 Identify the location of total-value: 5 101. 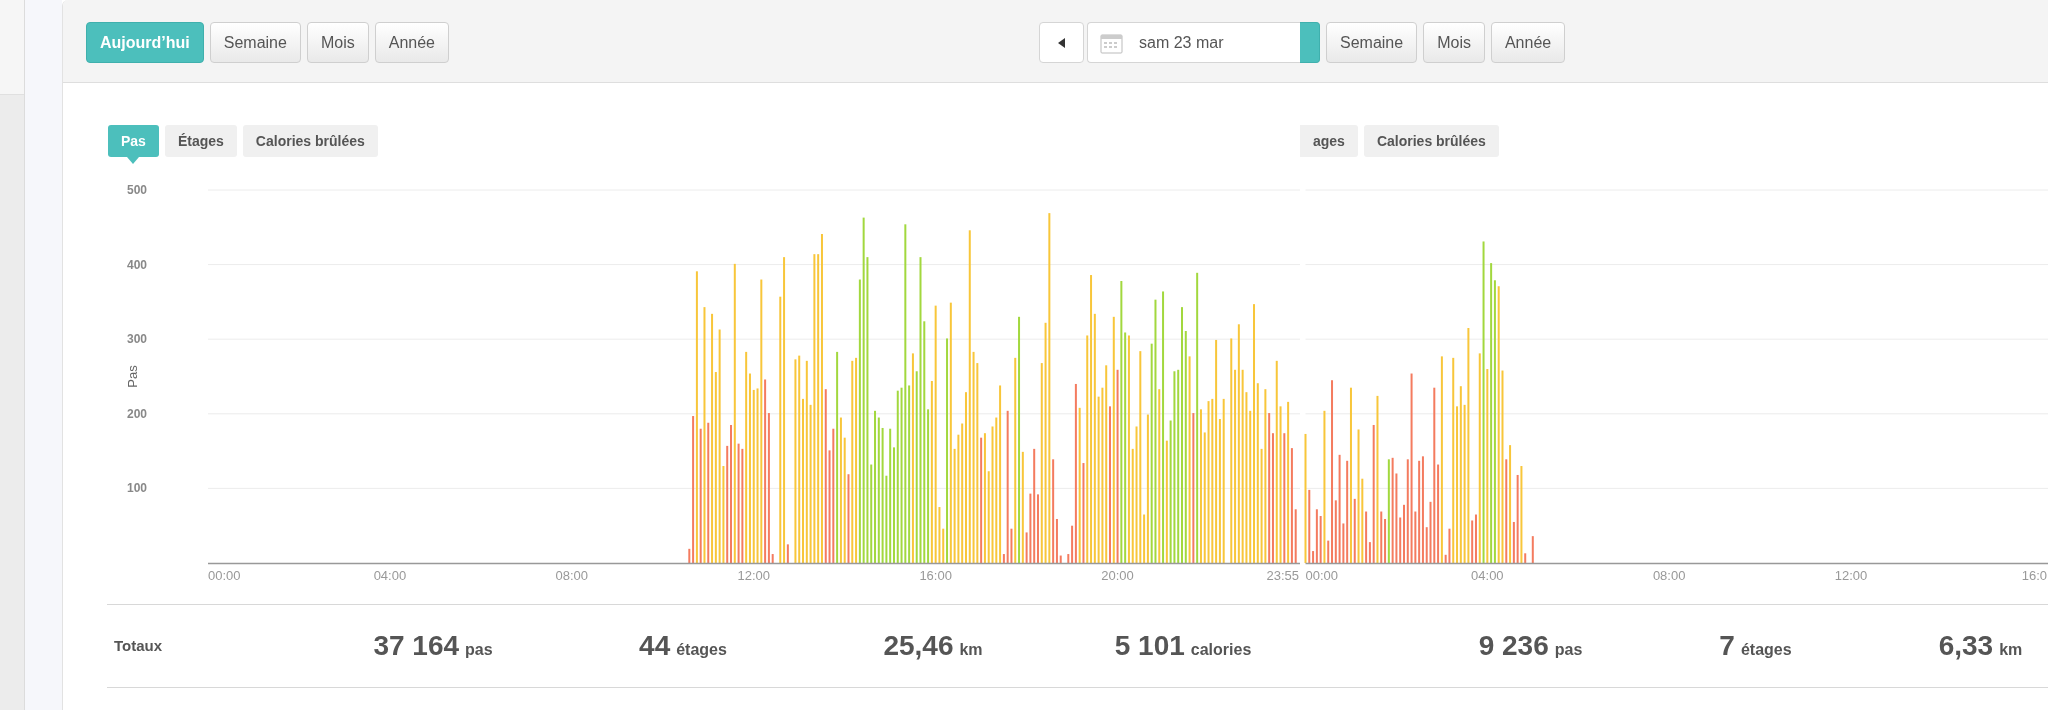
(1149, 646).